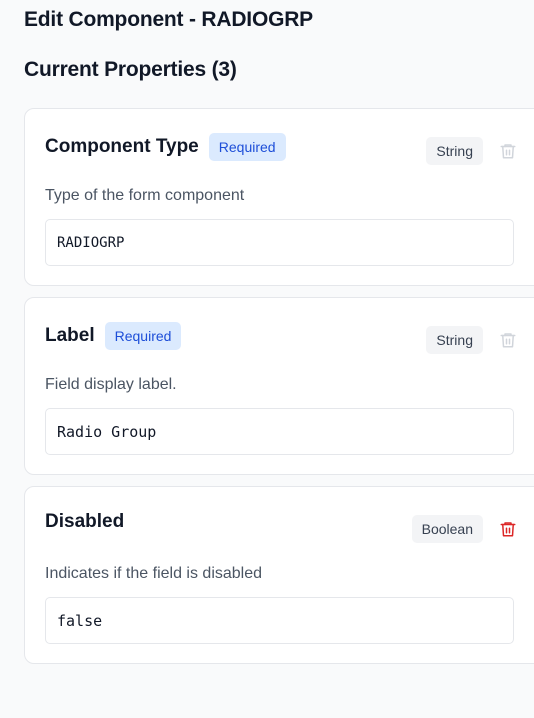  Describe the element at coordinates (447, 529) in the screenshot. I see `type-badge: Boolean` at that location.